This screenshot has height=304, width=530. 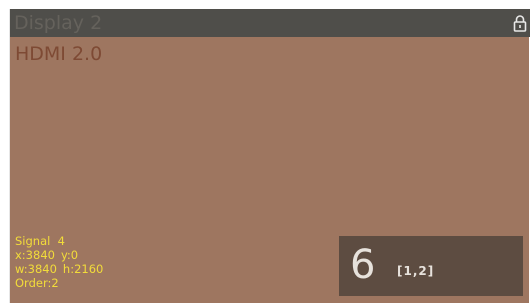 I want to click on display-title-bar: Display 2, so click(x=270, y=23).